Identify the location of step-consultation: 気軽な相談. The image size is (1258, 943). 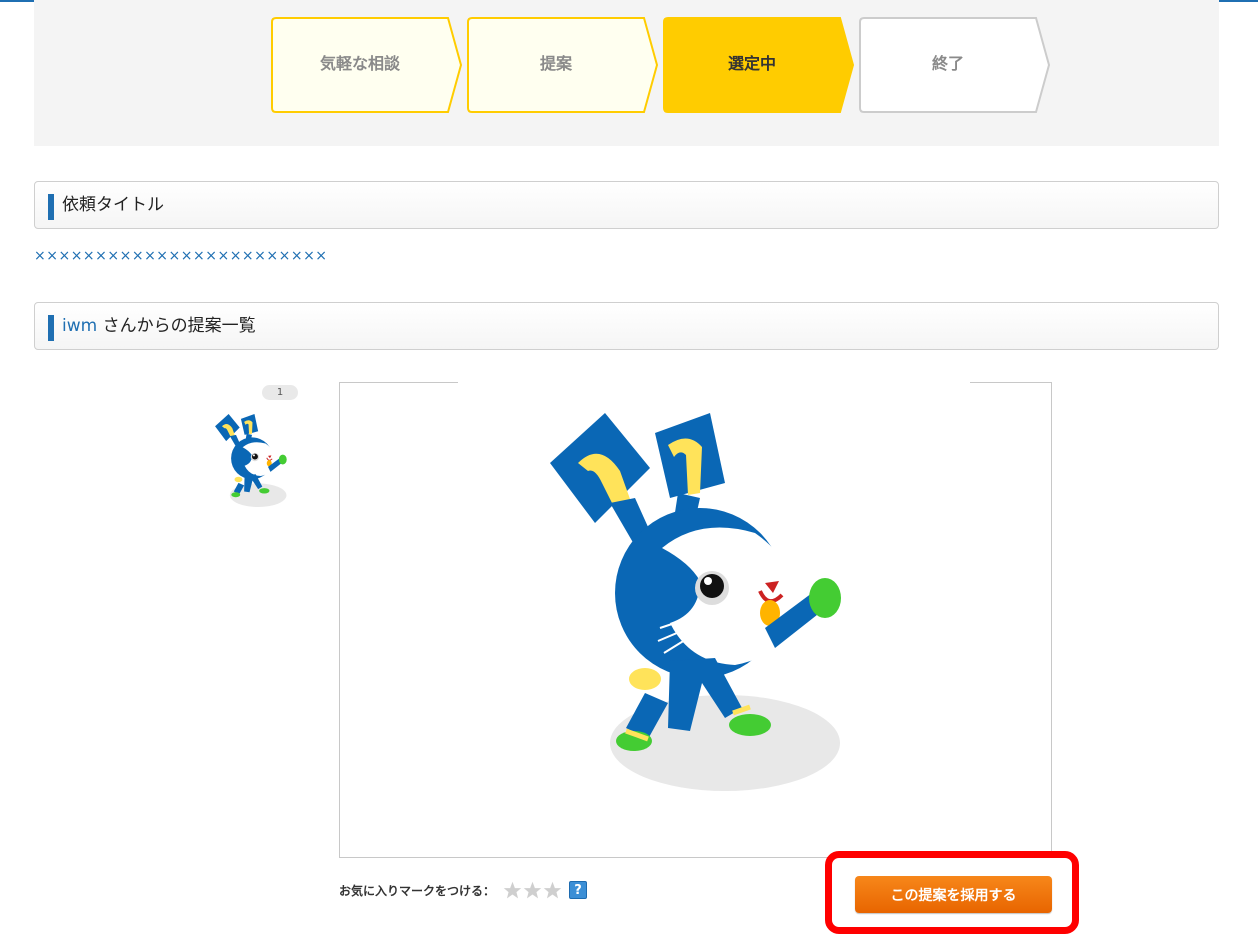
(367, 65).